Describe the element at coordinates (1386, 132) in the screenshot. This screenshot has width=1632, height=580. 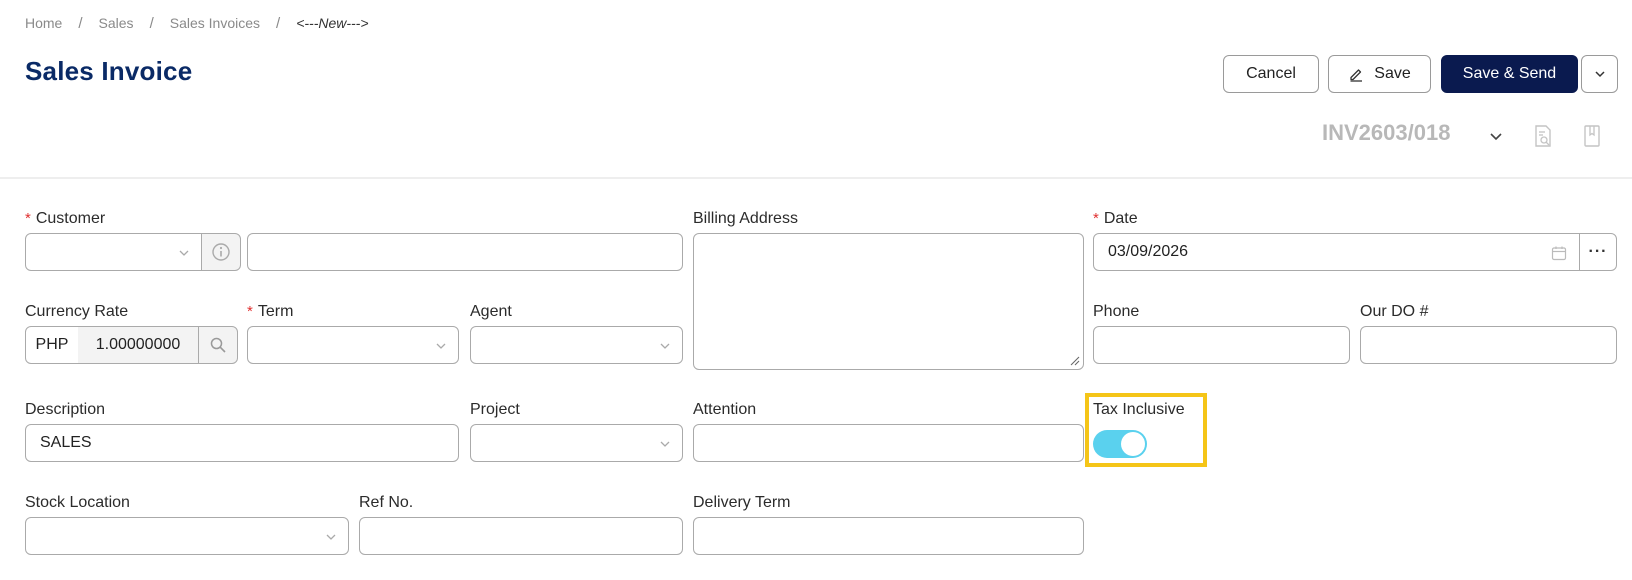
I see `document-number: INV2603/018` at that location.